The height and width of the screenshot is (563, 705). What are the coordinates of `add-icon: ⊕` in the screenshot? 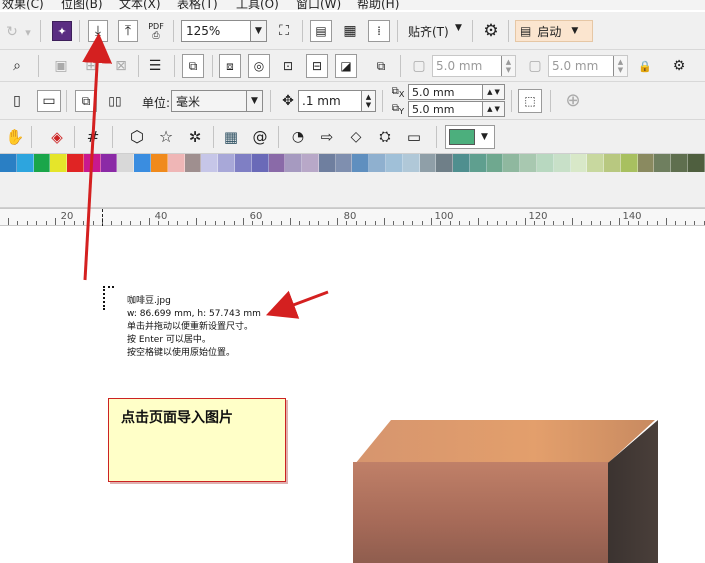 It's located at (573, 101).